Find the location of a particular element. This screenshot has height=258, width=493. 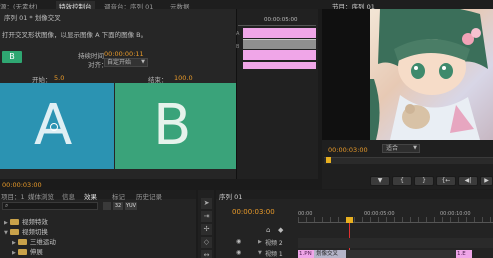

mini-track-b is located at coordinates (279, 55).